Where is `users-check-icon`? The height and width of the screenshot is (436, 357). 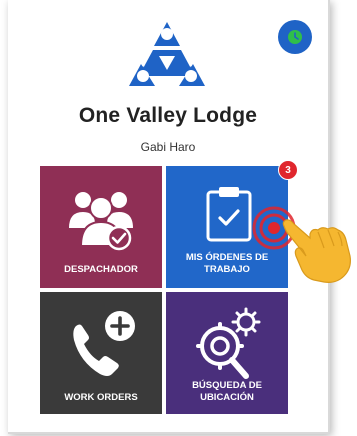
users-check-icon is located at coordinates (101, 221).